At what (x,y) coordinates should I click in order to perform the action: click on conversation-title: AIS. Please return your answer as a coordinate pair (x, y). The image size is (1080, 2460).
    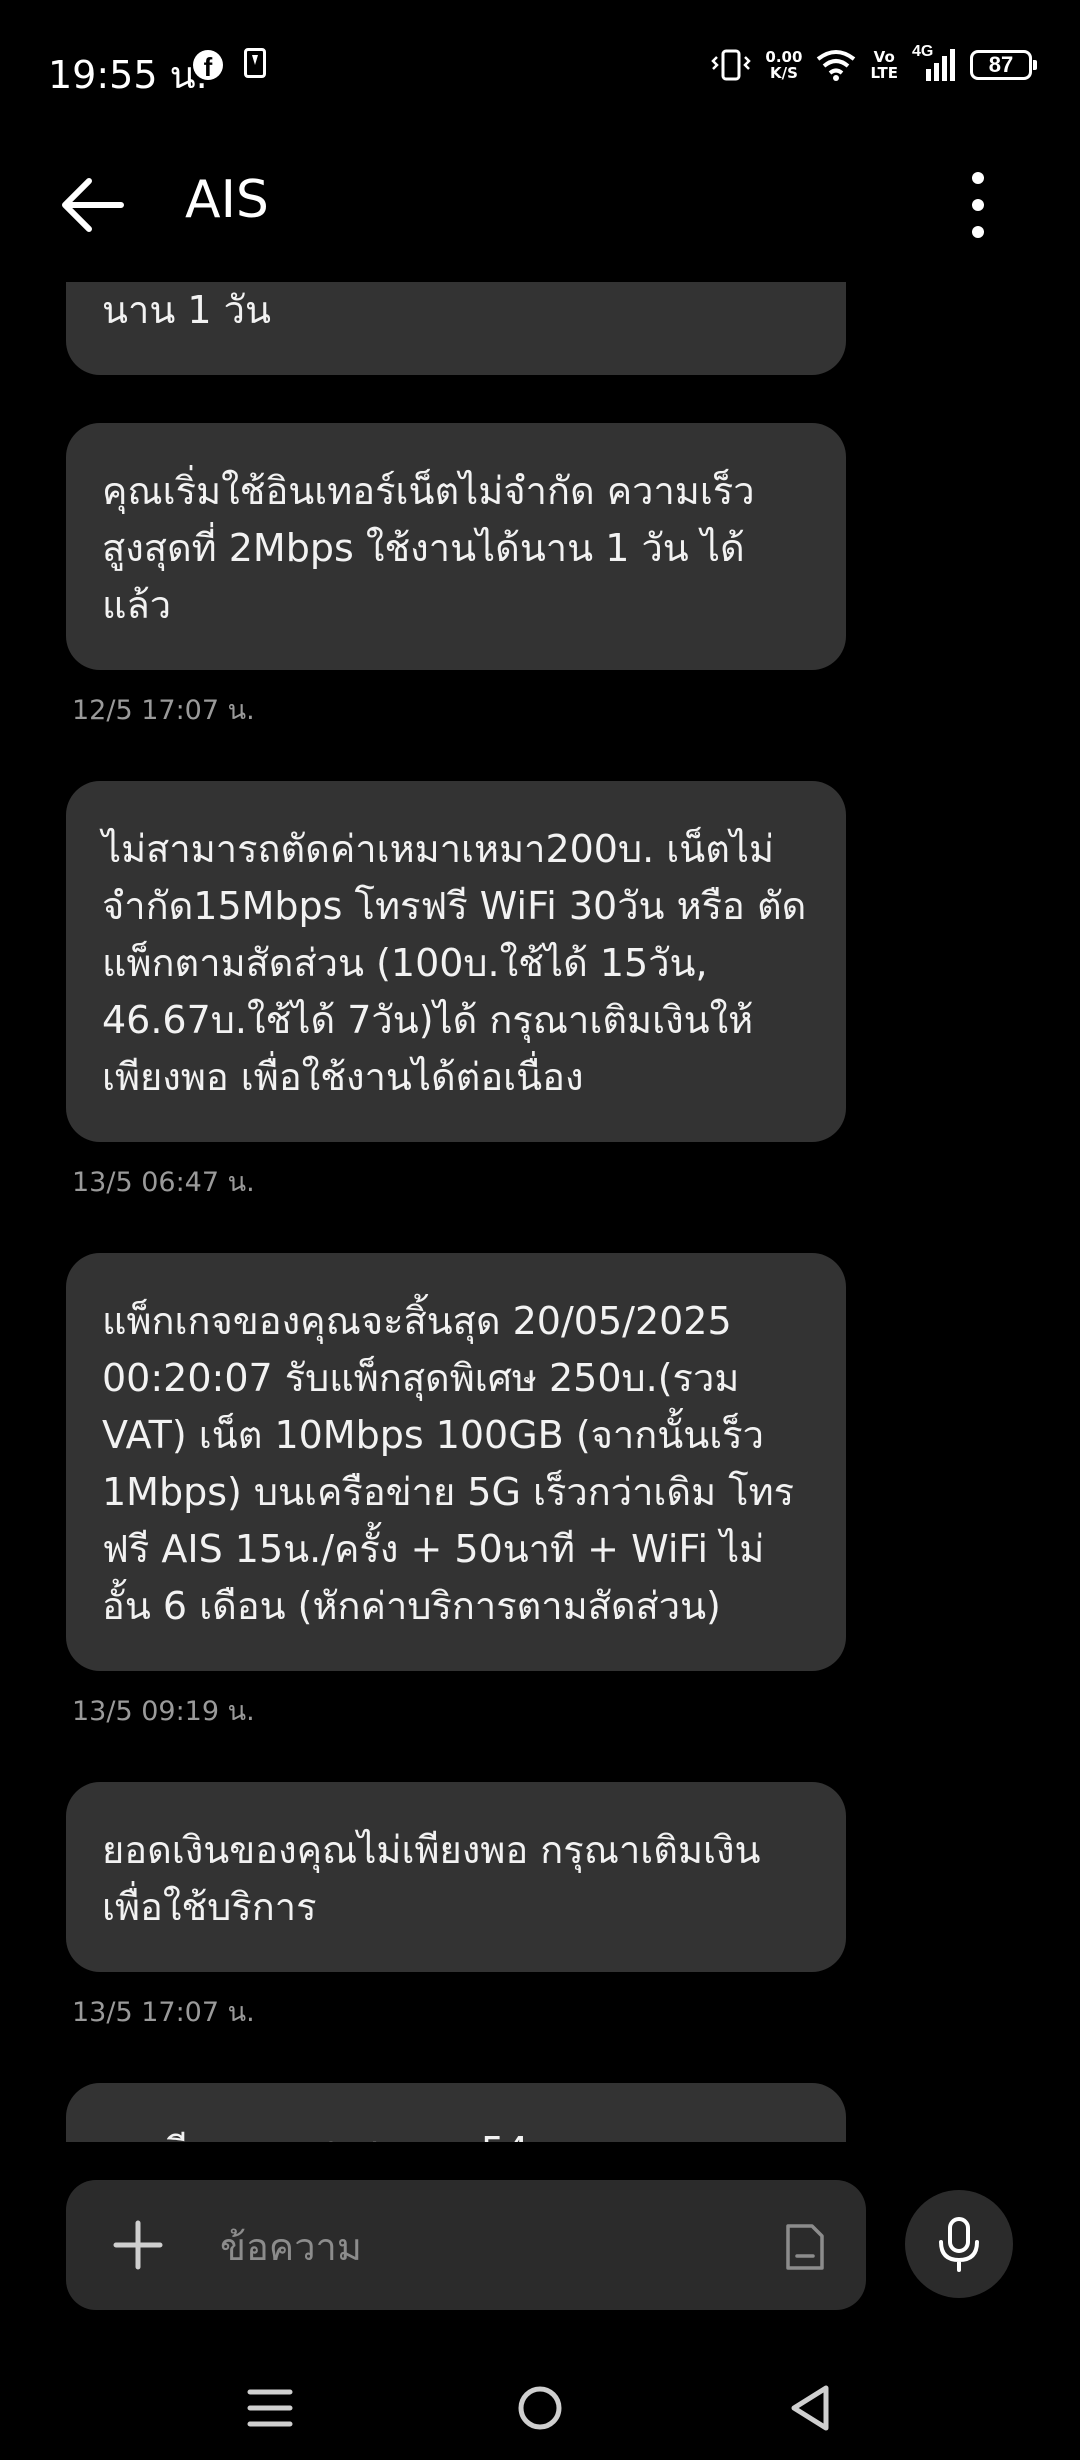
    Looking at the image, I should click on (227, 200).